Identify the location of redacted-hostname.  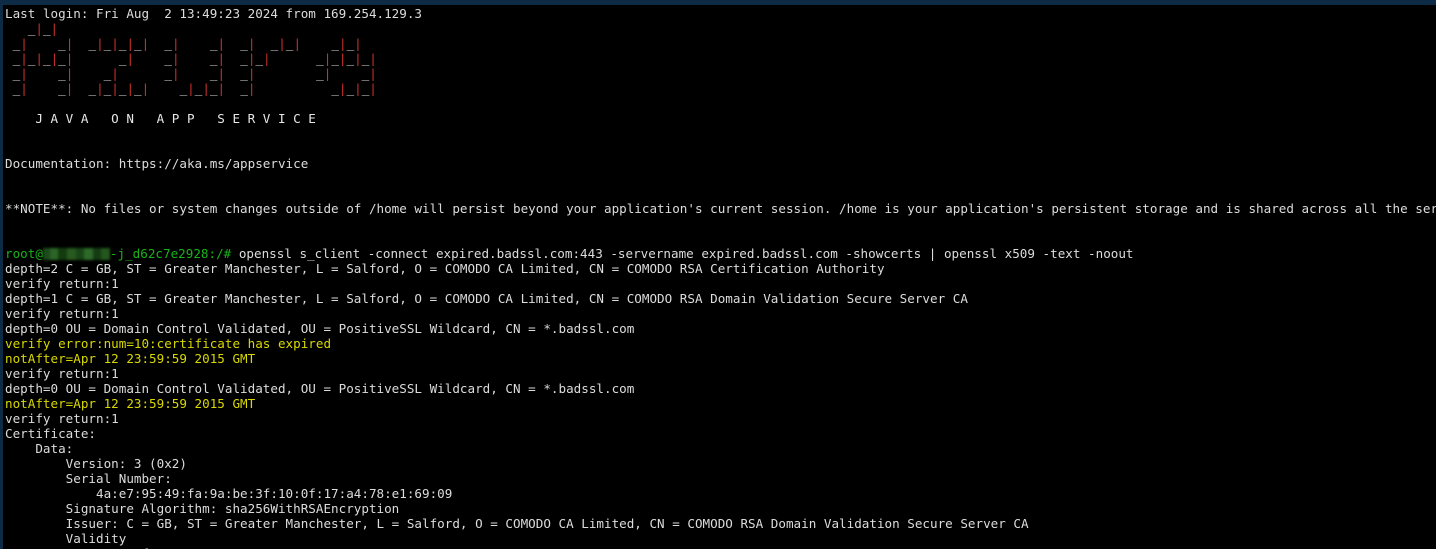
(76, 254).